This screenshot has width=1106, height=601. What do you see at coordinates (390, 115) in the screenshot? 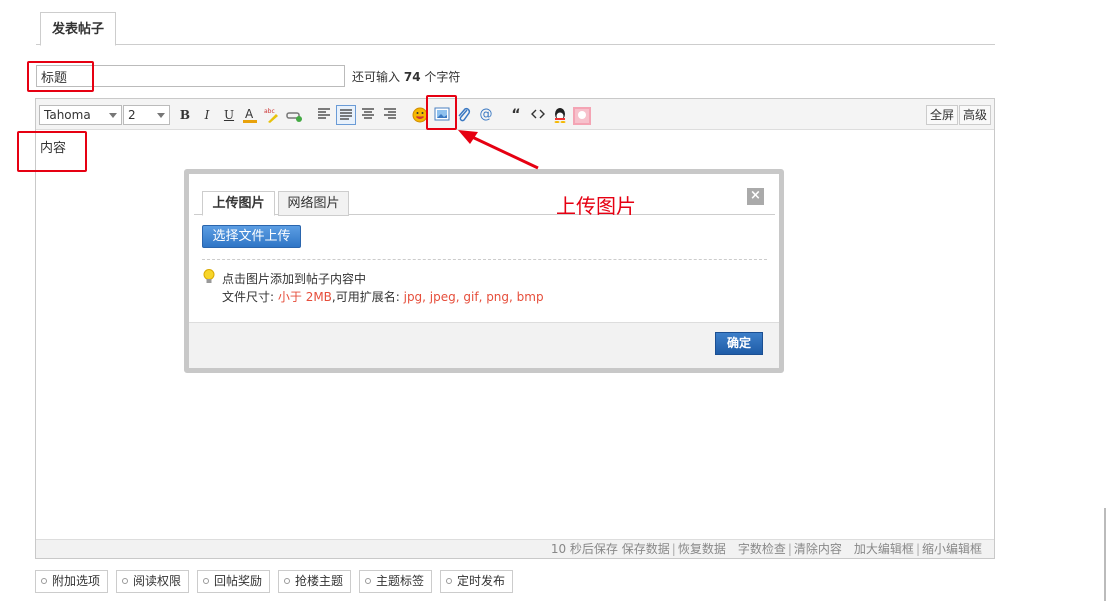
I see `align-right-icon` at bounding box center [390, 115].